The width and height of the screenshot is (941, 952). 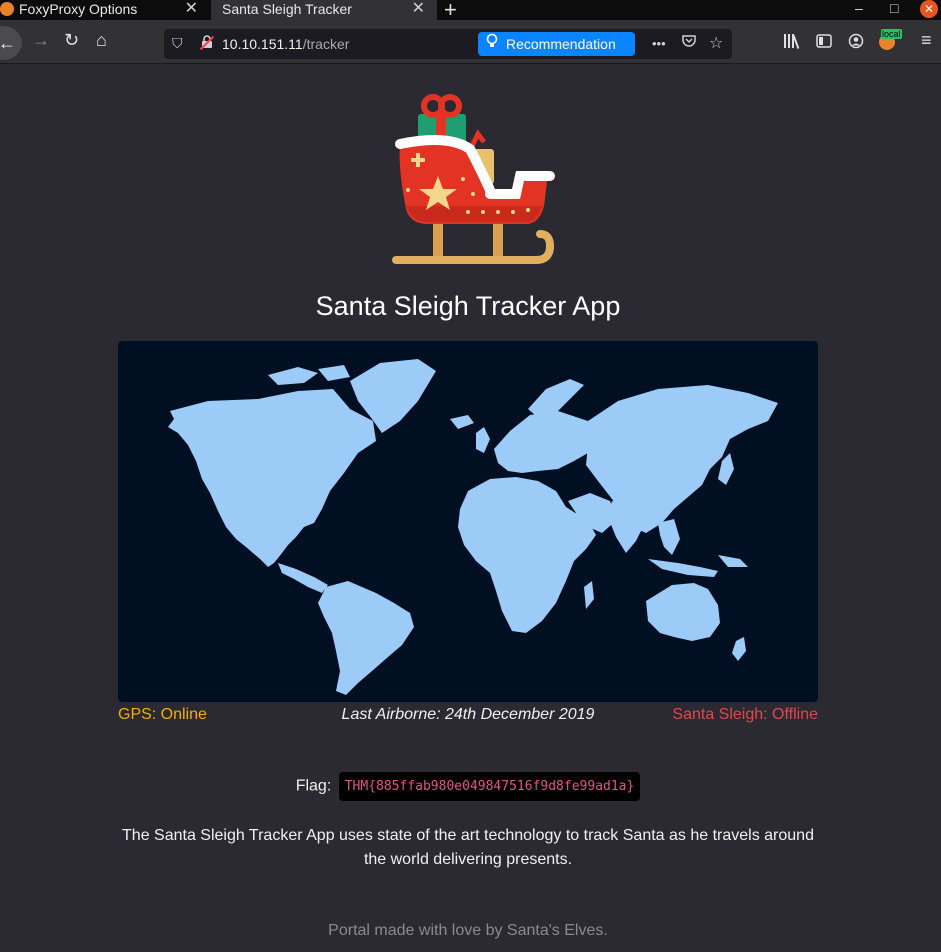 I want to click on extension-badge: local, so click(x=891, y=34).